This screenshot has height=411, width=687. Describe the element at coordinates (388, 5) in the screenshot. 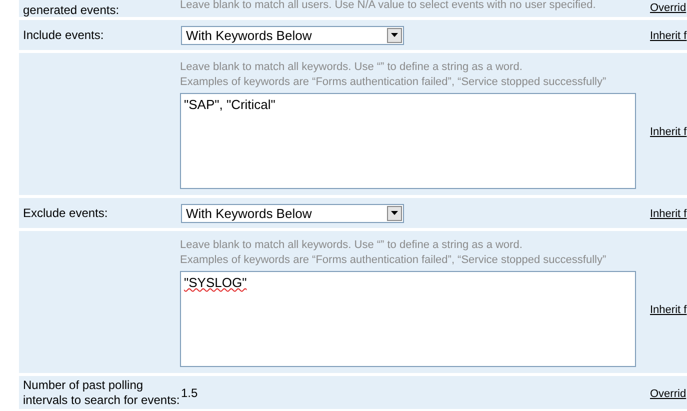

I see `hint-text: Leave blank to match all users. Use N/A value to select events with no user specified.` at that location.